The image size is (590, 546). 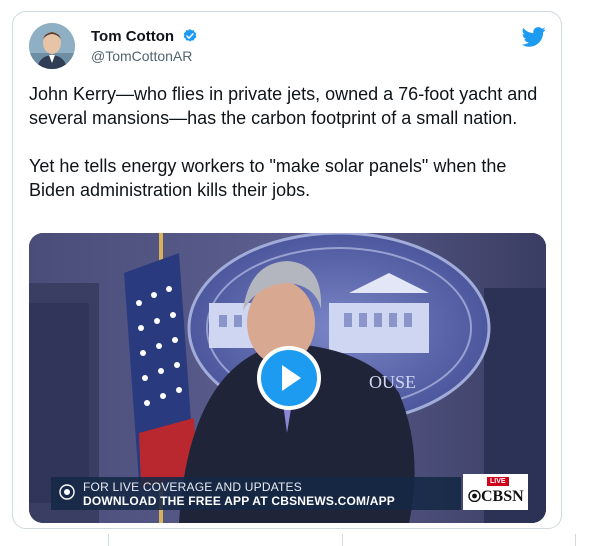 I want to click on live-label: LIVE, so click(x=498, y=481).